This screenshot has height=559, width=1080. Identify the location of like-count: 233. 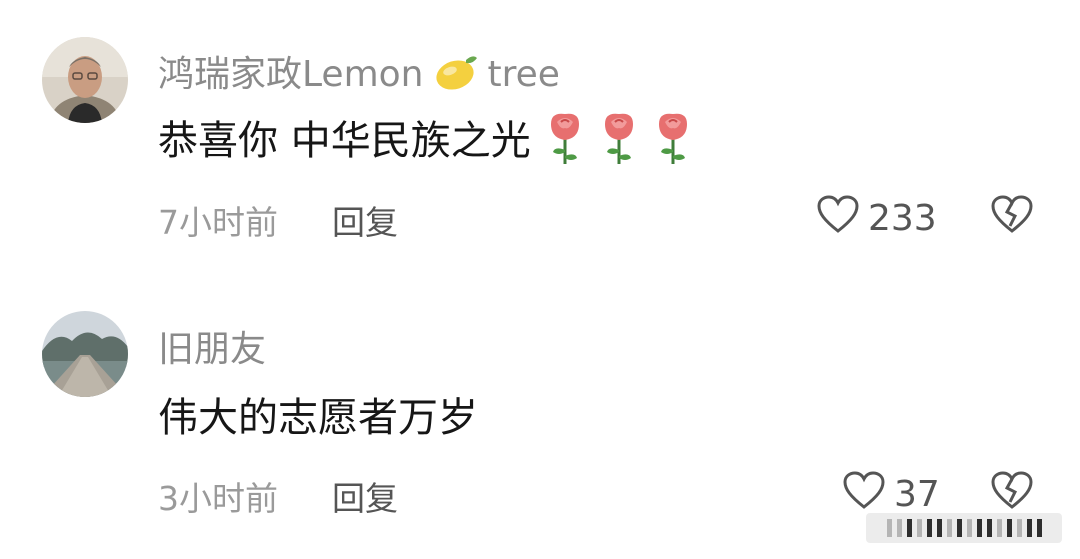
(902, 218).